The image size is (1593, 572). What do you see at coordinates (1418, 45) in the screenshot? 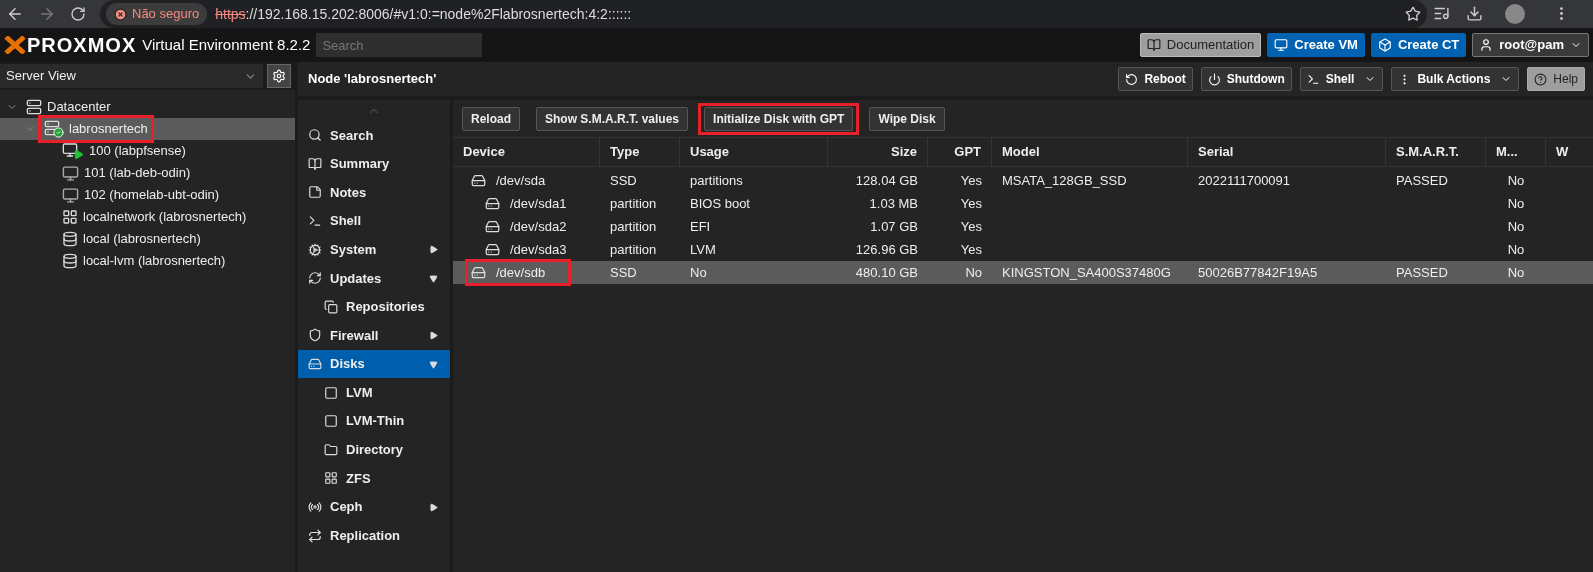
I see `header-button: Create CT` at bounding box center [1418, 45].